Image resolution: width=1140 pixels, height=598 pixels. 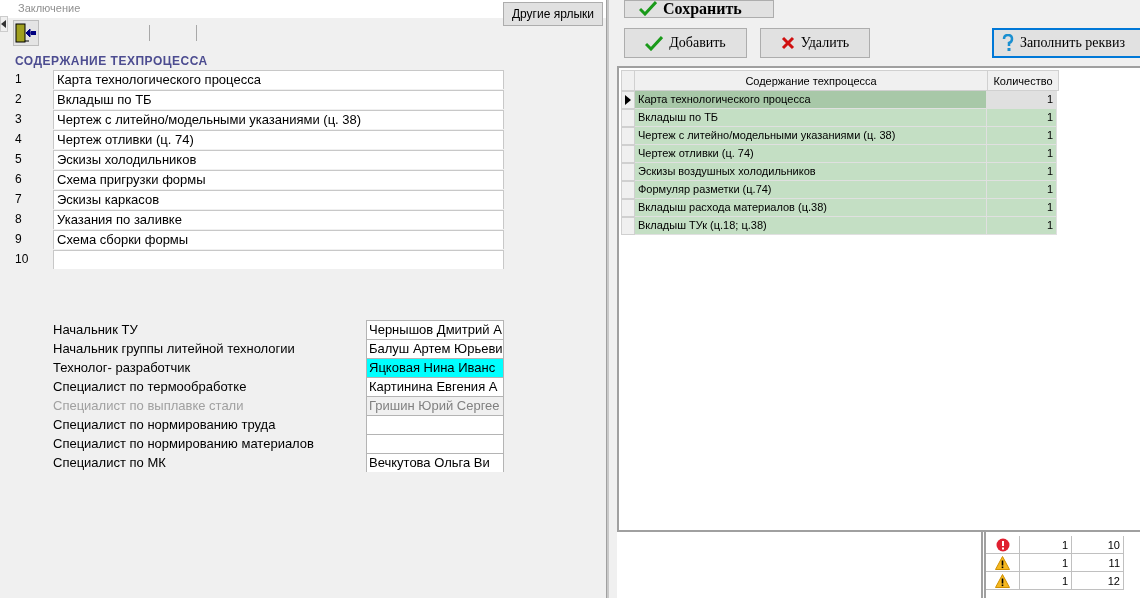 I want to click on exit-door-icon, so click(x=26, y=33).